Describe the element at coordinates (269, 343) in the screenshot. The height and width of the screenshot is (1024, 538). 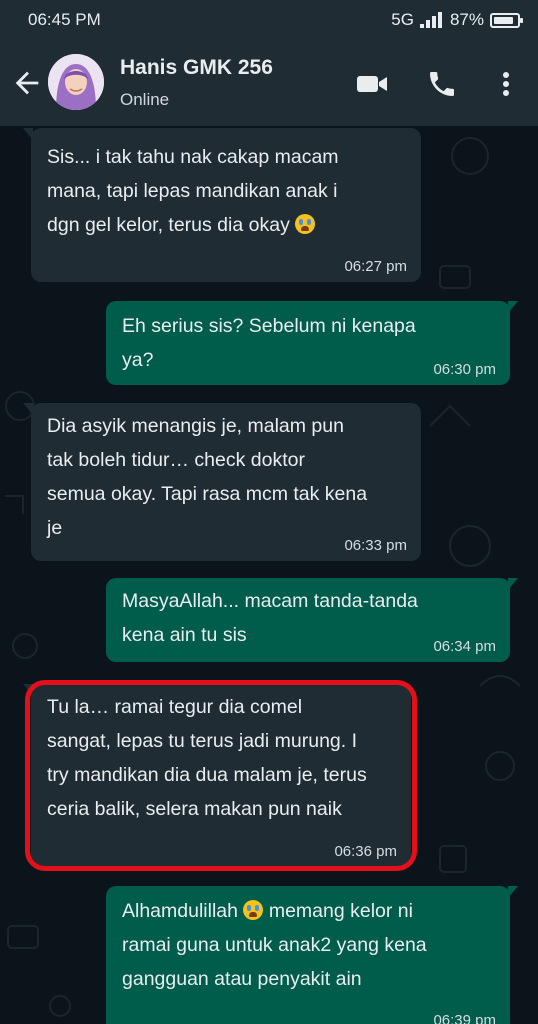
I see `message-text: Eh serius sis? Sebelum ni kenapa ya?` at that location.